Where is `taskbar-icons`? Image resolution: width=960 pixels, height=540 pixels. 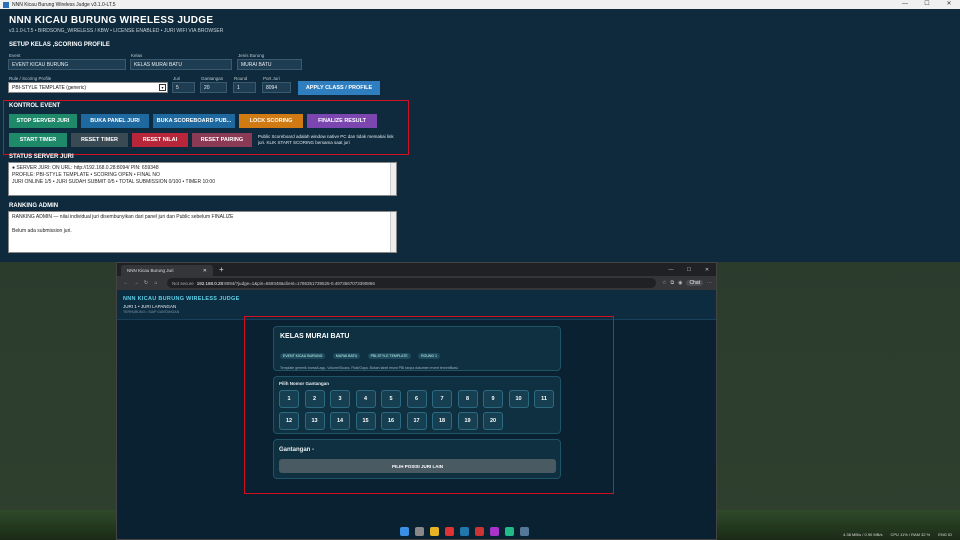 taskbar-icons is located at coordinates (464, 531).